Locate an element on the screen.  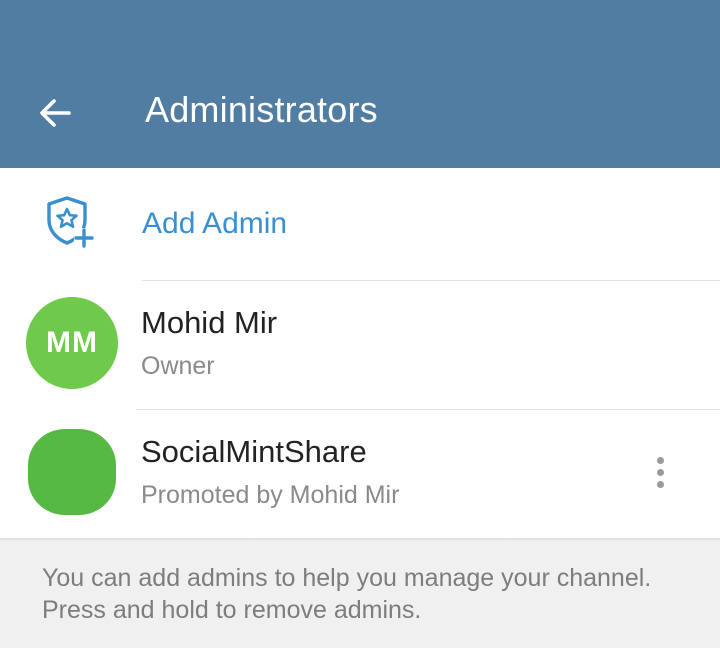
arrow-left-icon is located at coordinates (55, 113).